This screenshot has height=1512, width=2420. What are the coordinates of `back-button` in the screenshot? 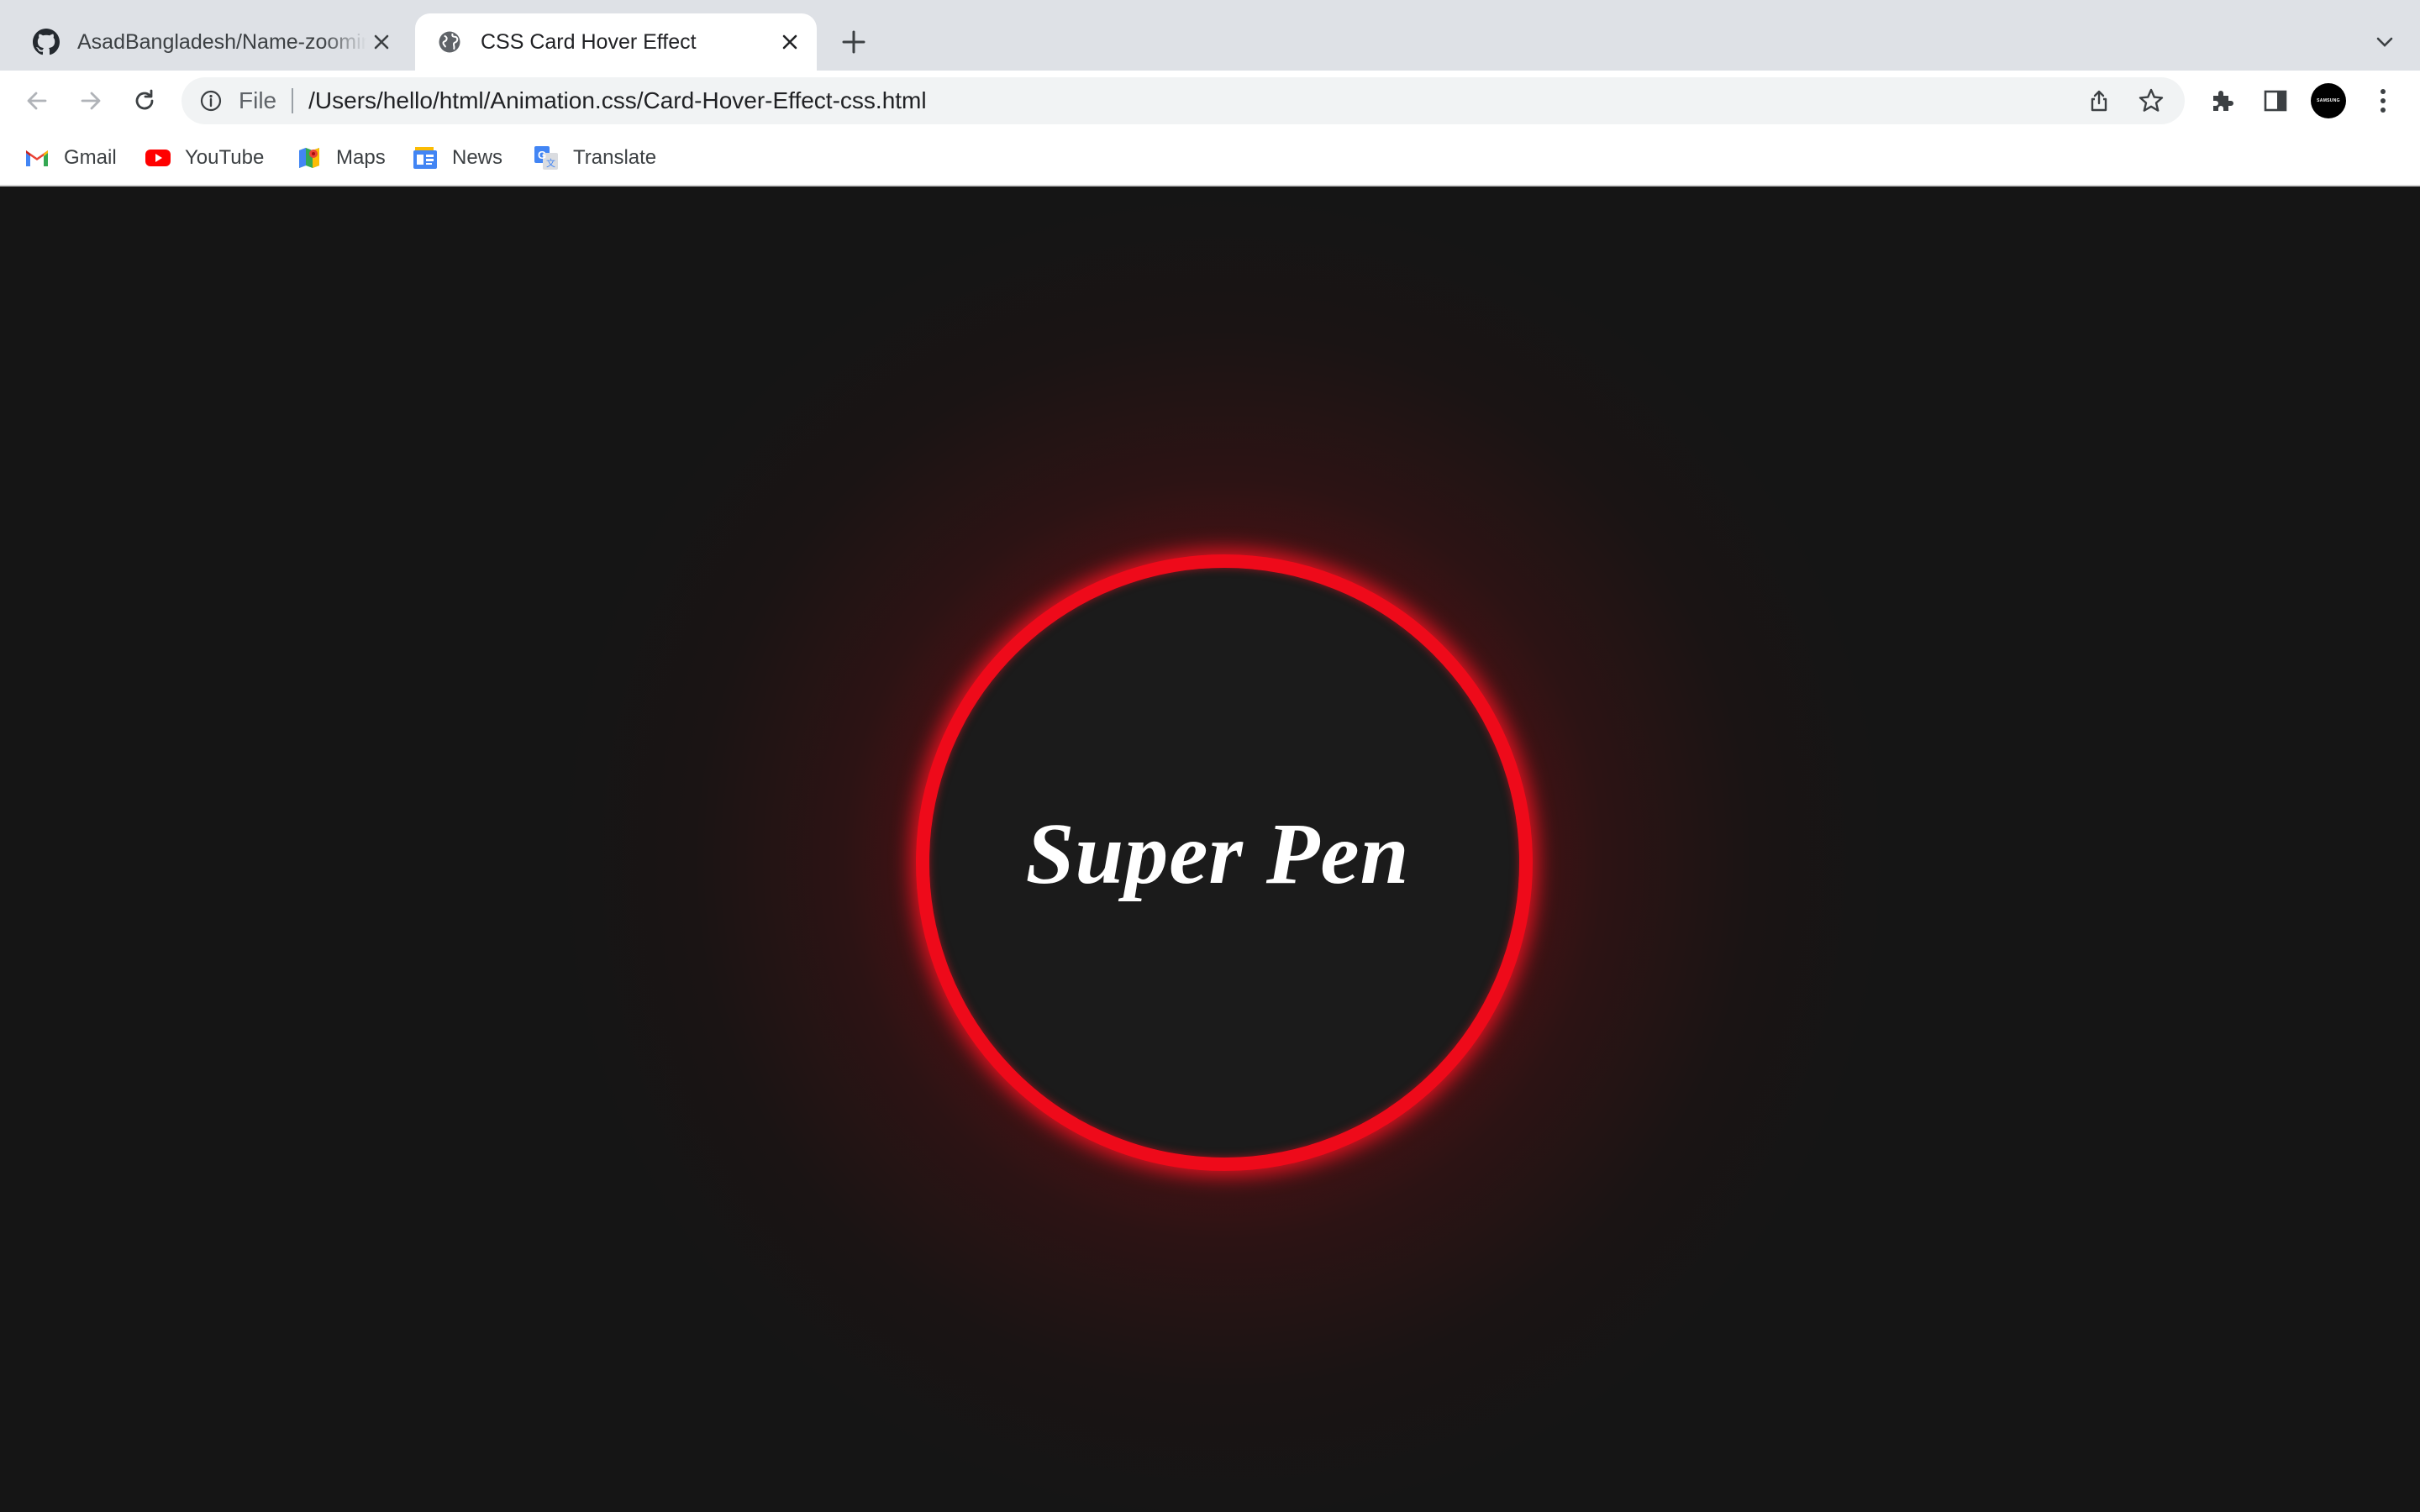 It's located at (36, 100).